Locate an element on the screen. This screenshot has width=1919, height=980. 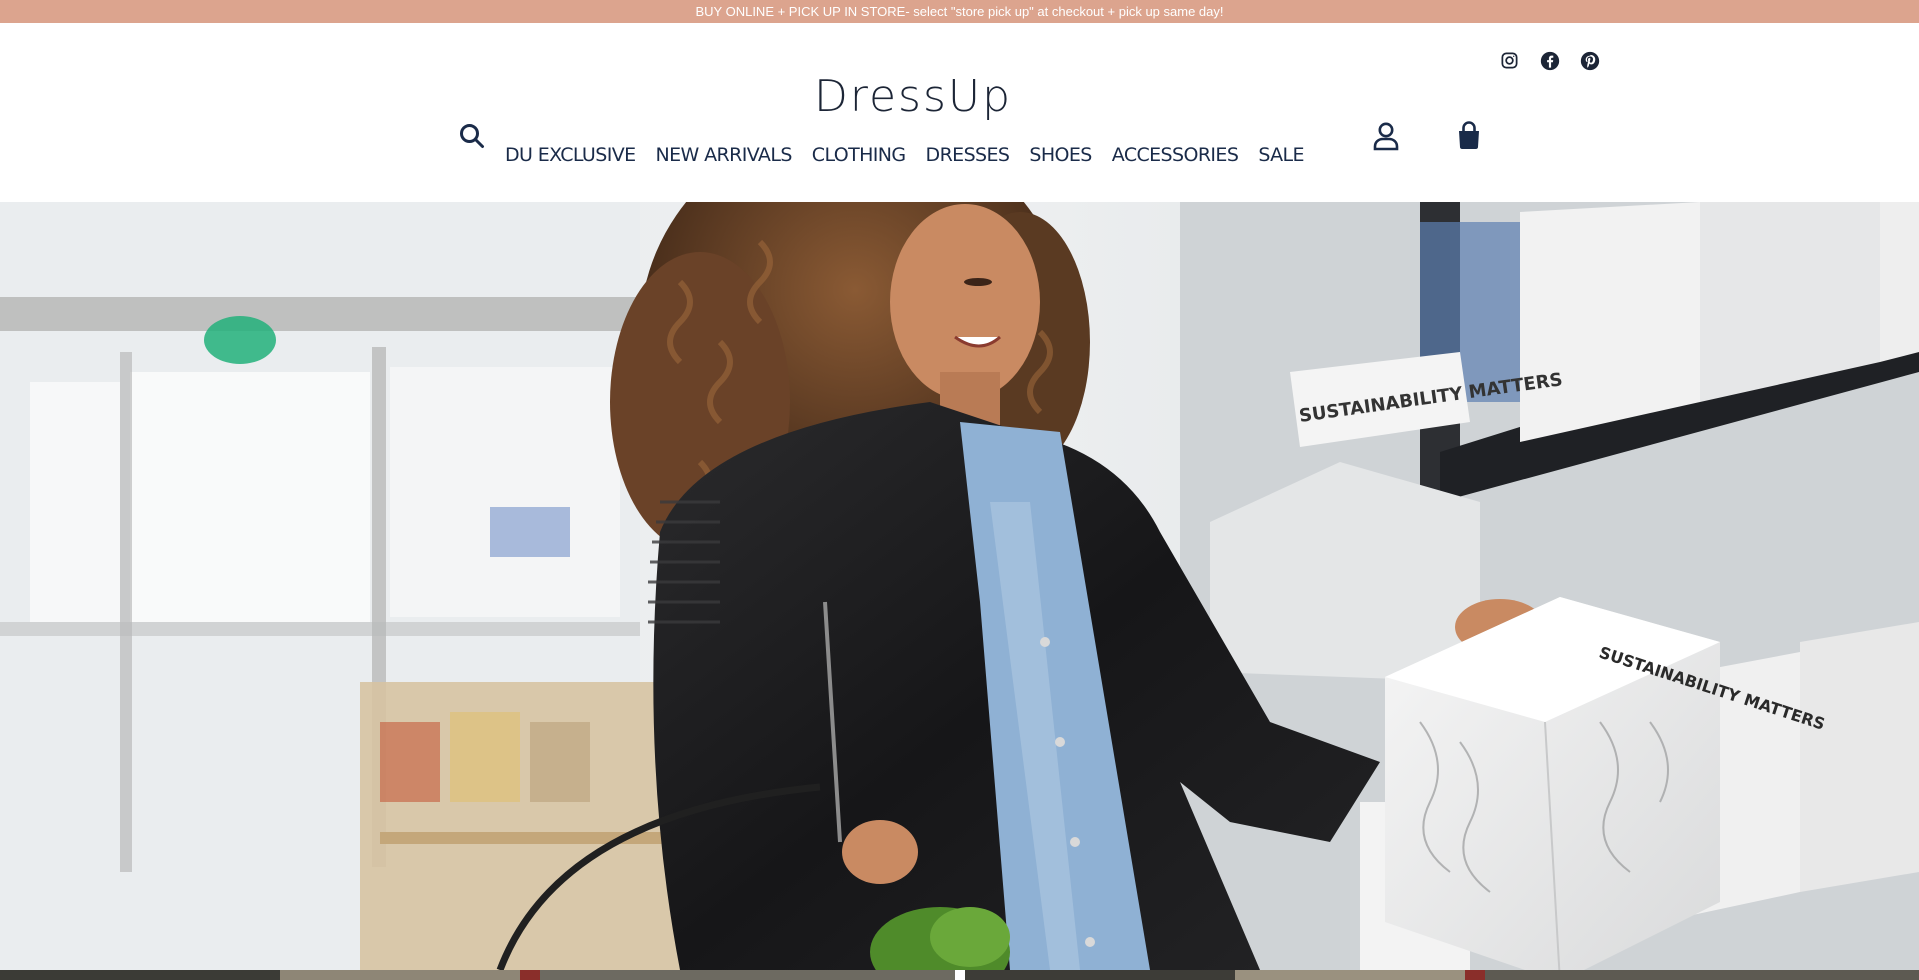
instagram-icon is located at coordinates (1509, 60).